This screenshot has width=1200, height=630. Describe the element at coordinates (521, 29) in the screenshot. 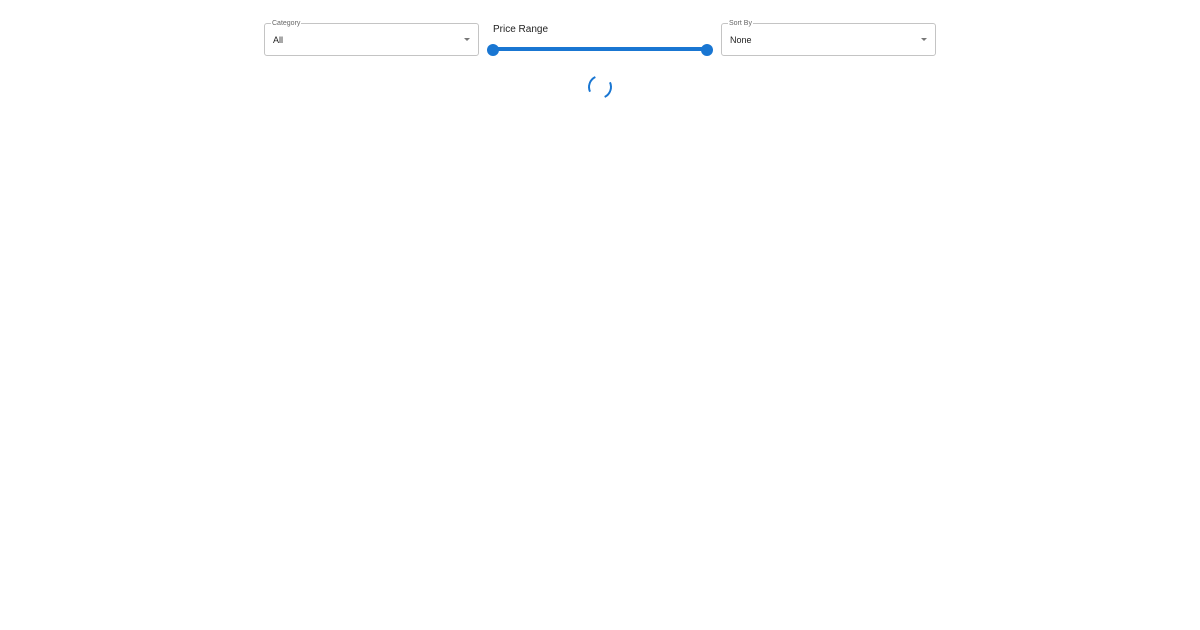

I see `price-range-label: Price Range` at that location.